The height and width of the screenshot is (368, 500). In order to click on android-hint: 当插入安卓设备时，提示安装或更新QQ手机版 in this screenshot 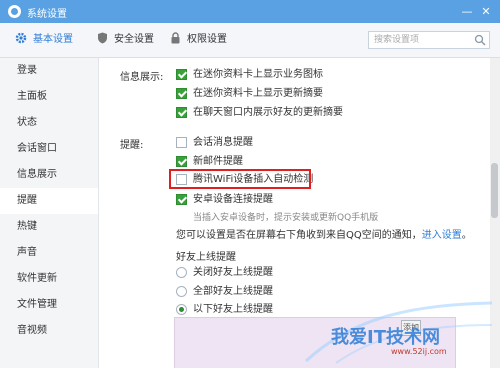, I will do `click(286, 218)`.